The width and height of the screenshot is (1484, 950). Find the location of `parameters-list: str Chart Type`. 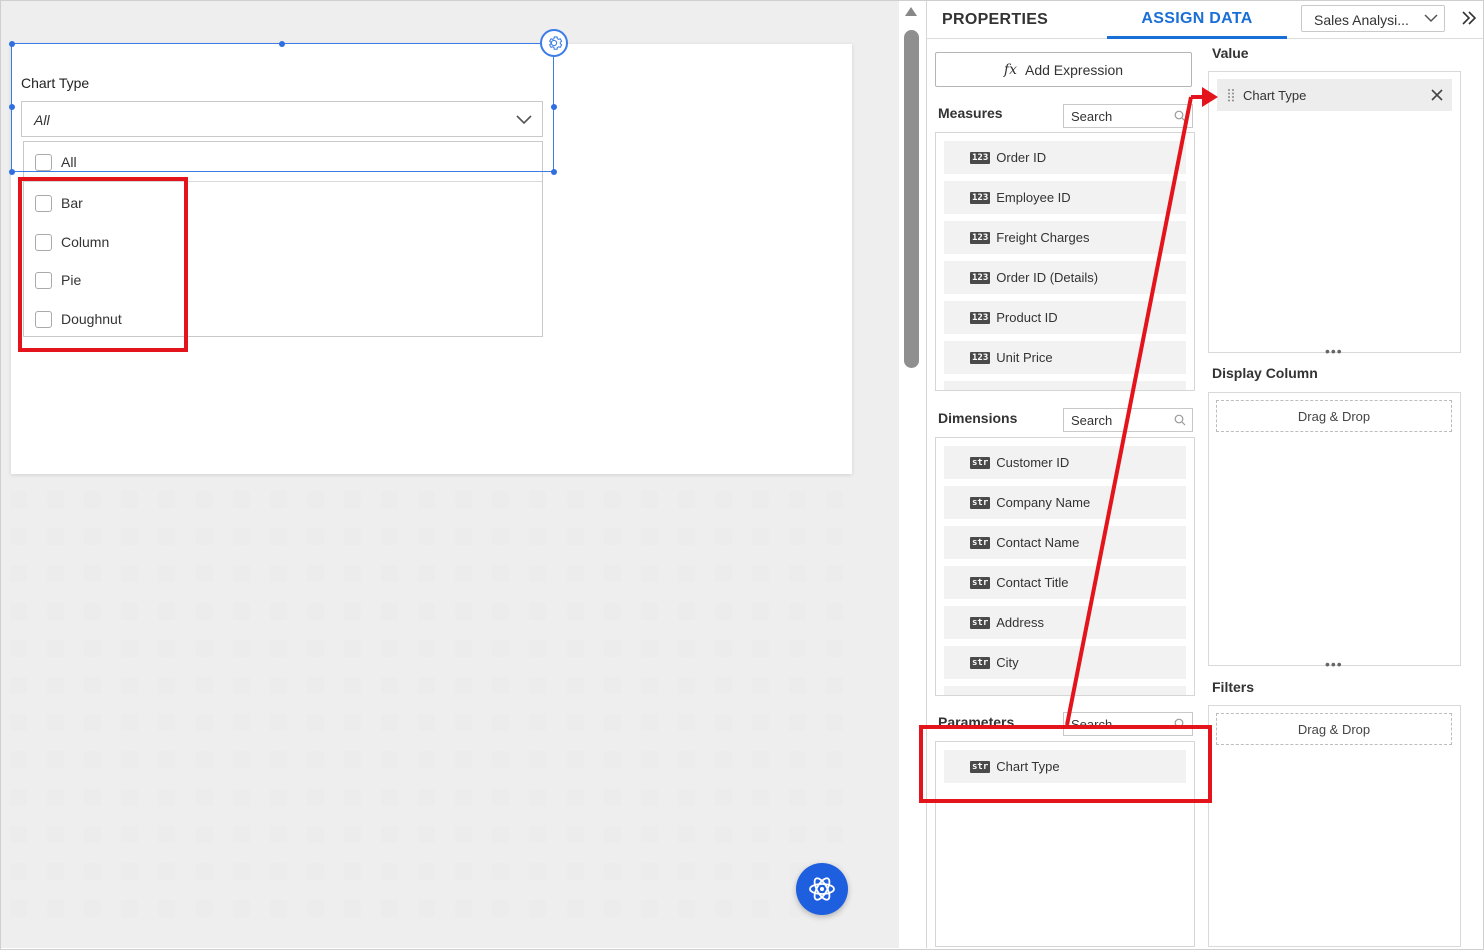

parameters-list: str Chart Type is located at coordinates (1065, 844).